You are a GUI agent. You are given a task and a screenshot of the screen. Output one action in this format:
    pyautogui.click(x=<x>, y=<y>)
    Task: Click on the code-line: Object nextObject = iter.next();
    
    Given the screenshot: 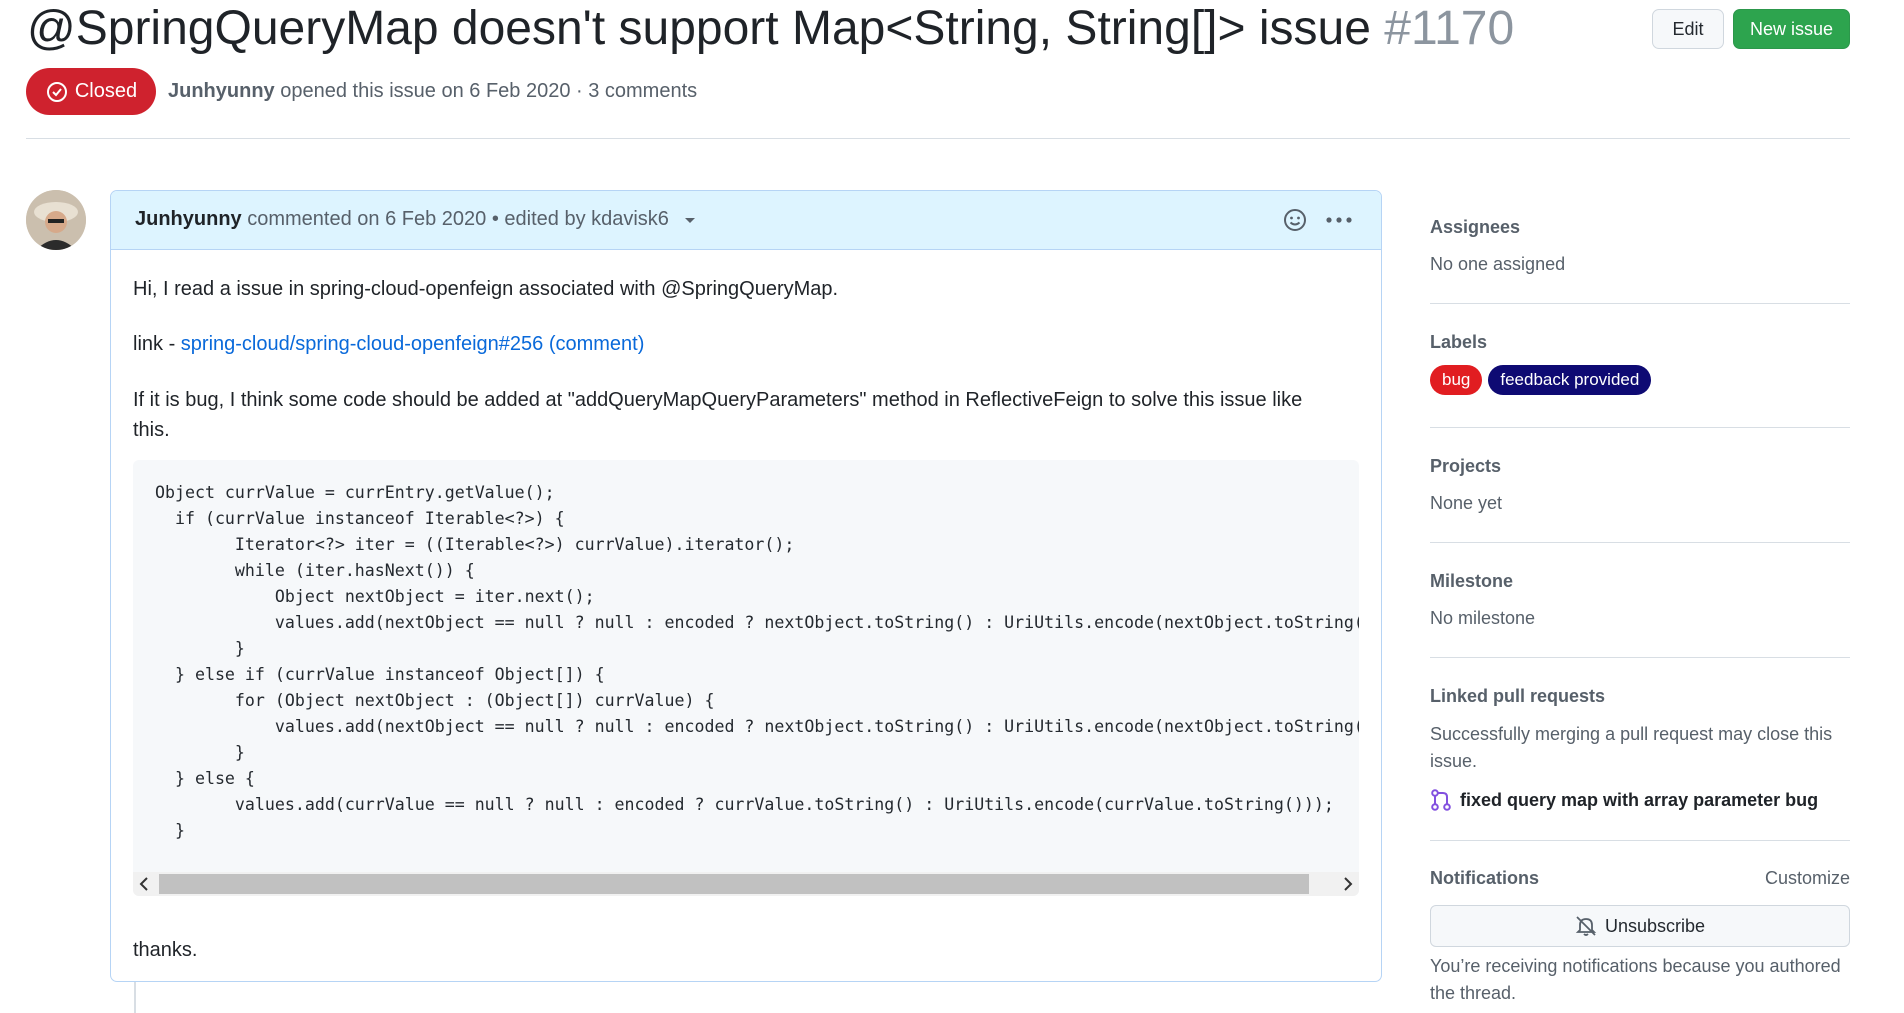 What is the action you would take?
    pyautogui.click(x=375, y=596)
    